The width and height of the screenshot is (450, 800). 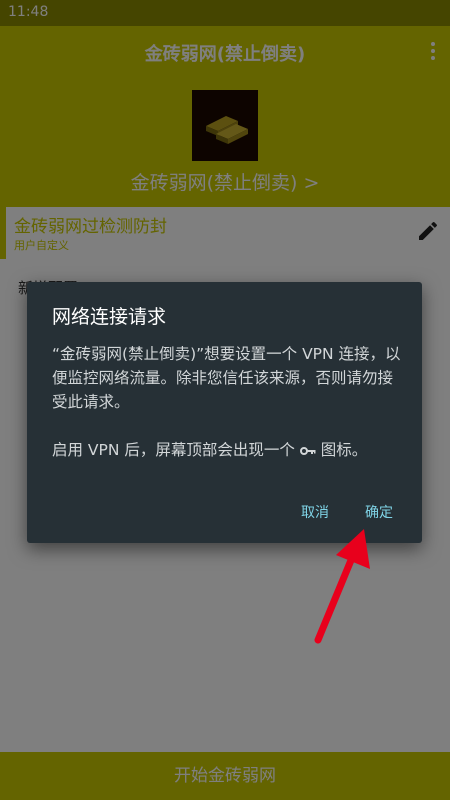 What do you see at coordinates (109, 317) in the screenshot?
I see `dialog-title: 网络连接请求` at bounding box center [109, 317].